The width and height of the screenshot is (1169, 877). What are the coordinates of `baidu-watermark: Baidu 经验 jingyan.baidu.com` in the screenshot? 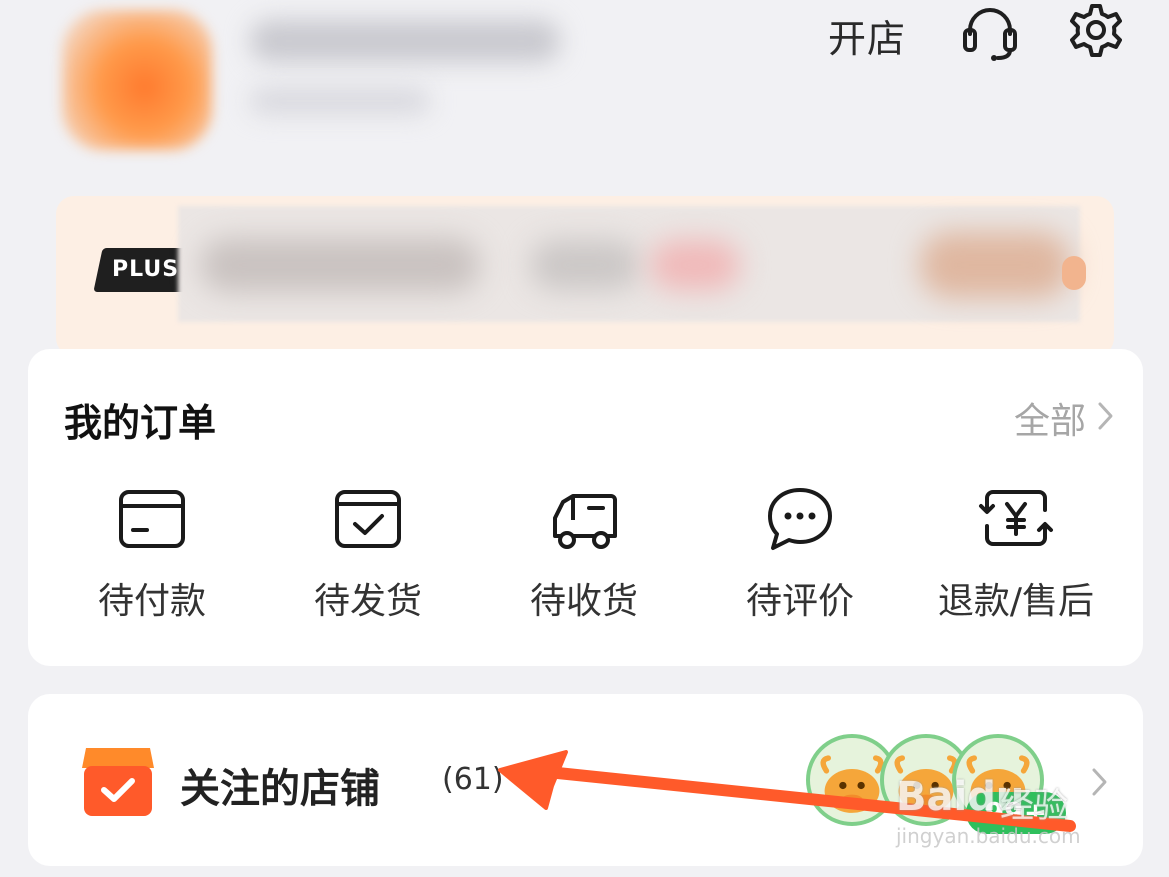 It's located at (1006, 814).